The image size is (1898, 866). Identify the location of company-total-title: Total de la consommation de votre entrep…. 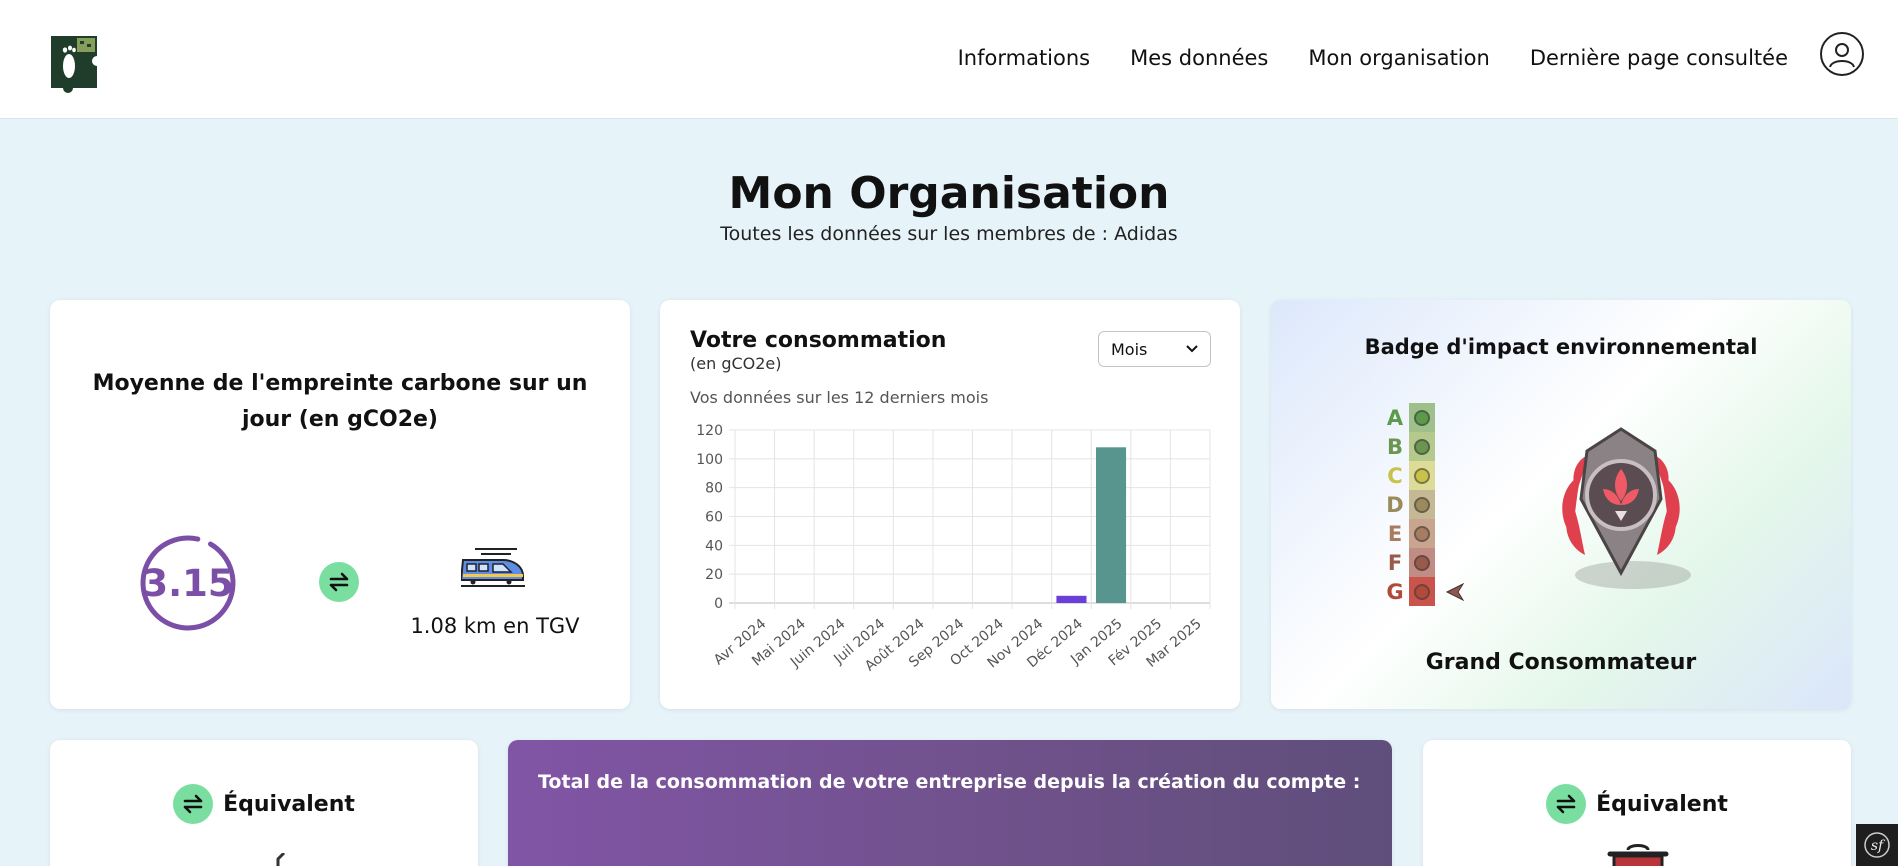
(949, 782).